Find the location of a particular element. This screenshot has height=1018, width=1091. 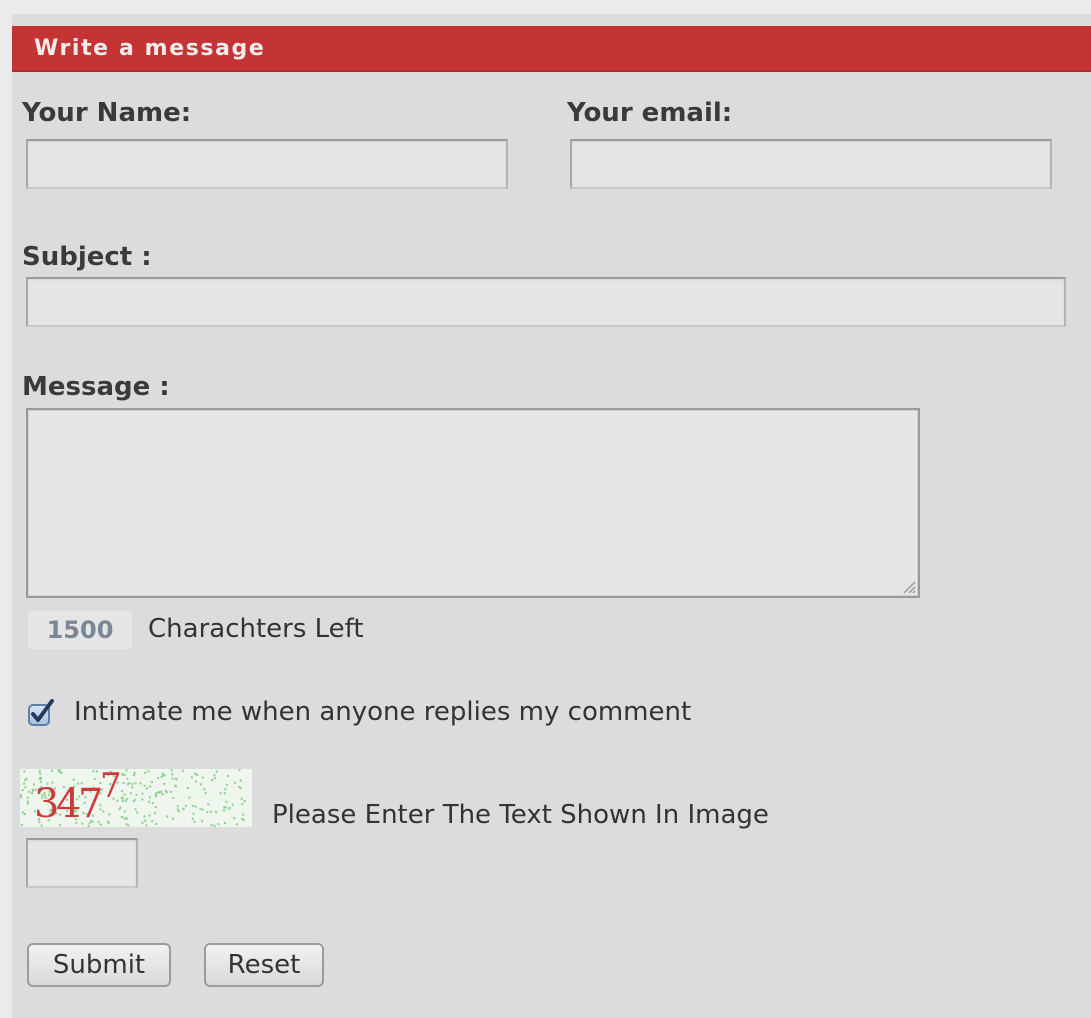

resize-grip-icon is located at coordinates (908, 586).